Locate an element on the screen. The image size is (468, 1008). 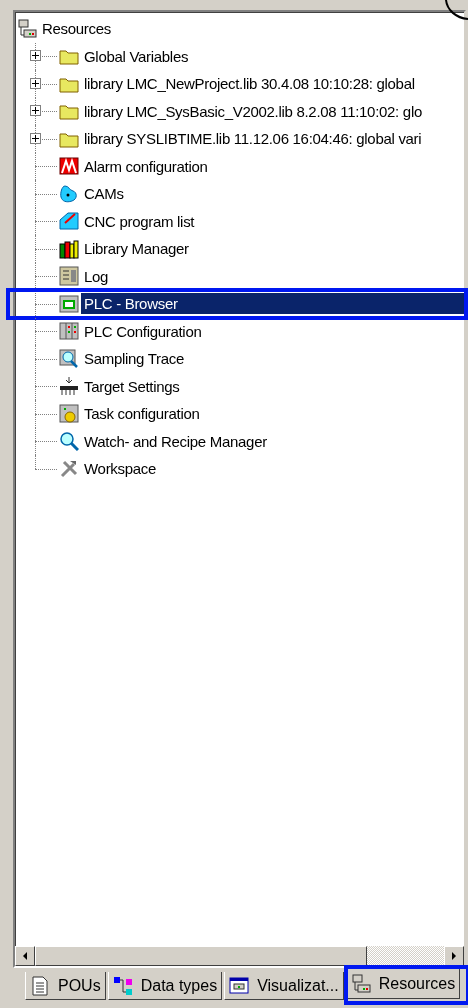
right-arrow-icon is located at coordinates (454, 956).